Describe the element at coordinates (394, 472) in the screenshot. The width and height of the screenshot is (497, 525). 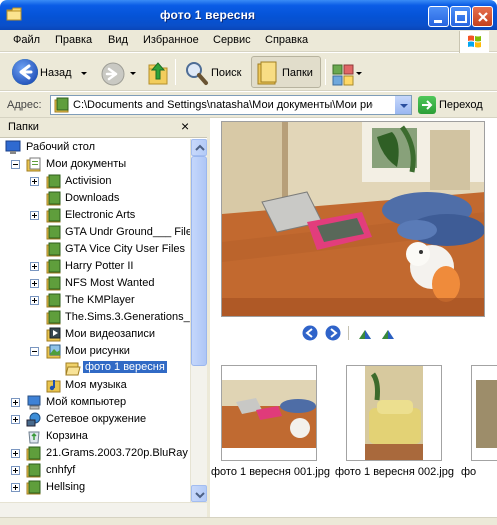
I see `thumbnail-caption: фото 1 вересня 002.jpg` at that location.